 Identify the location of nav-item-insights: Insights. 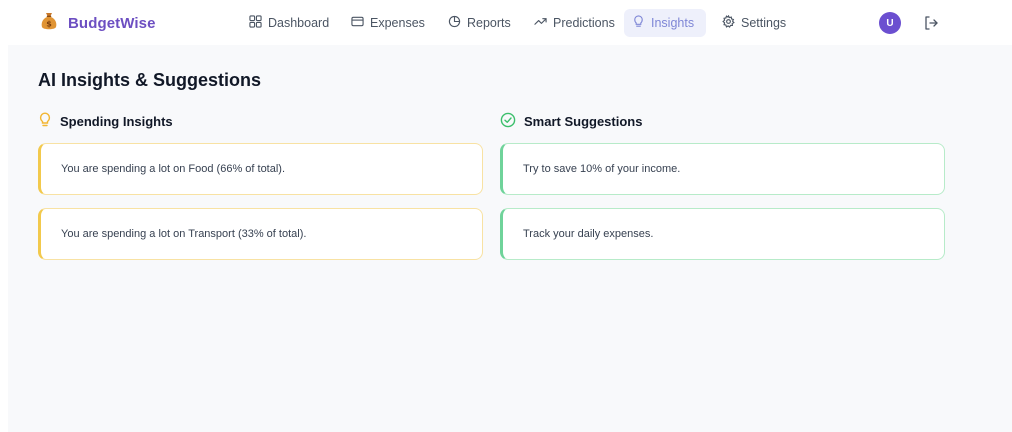
(665, 23).